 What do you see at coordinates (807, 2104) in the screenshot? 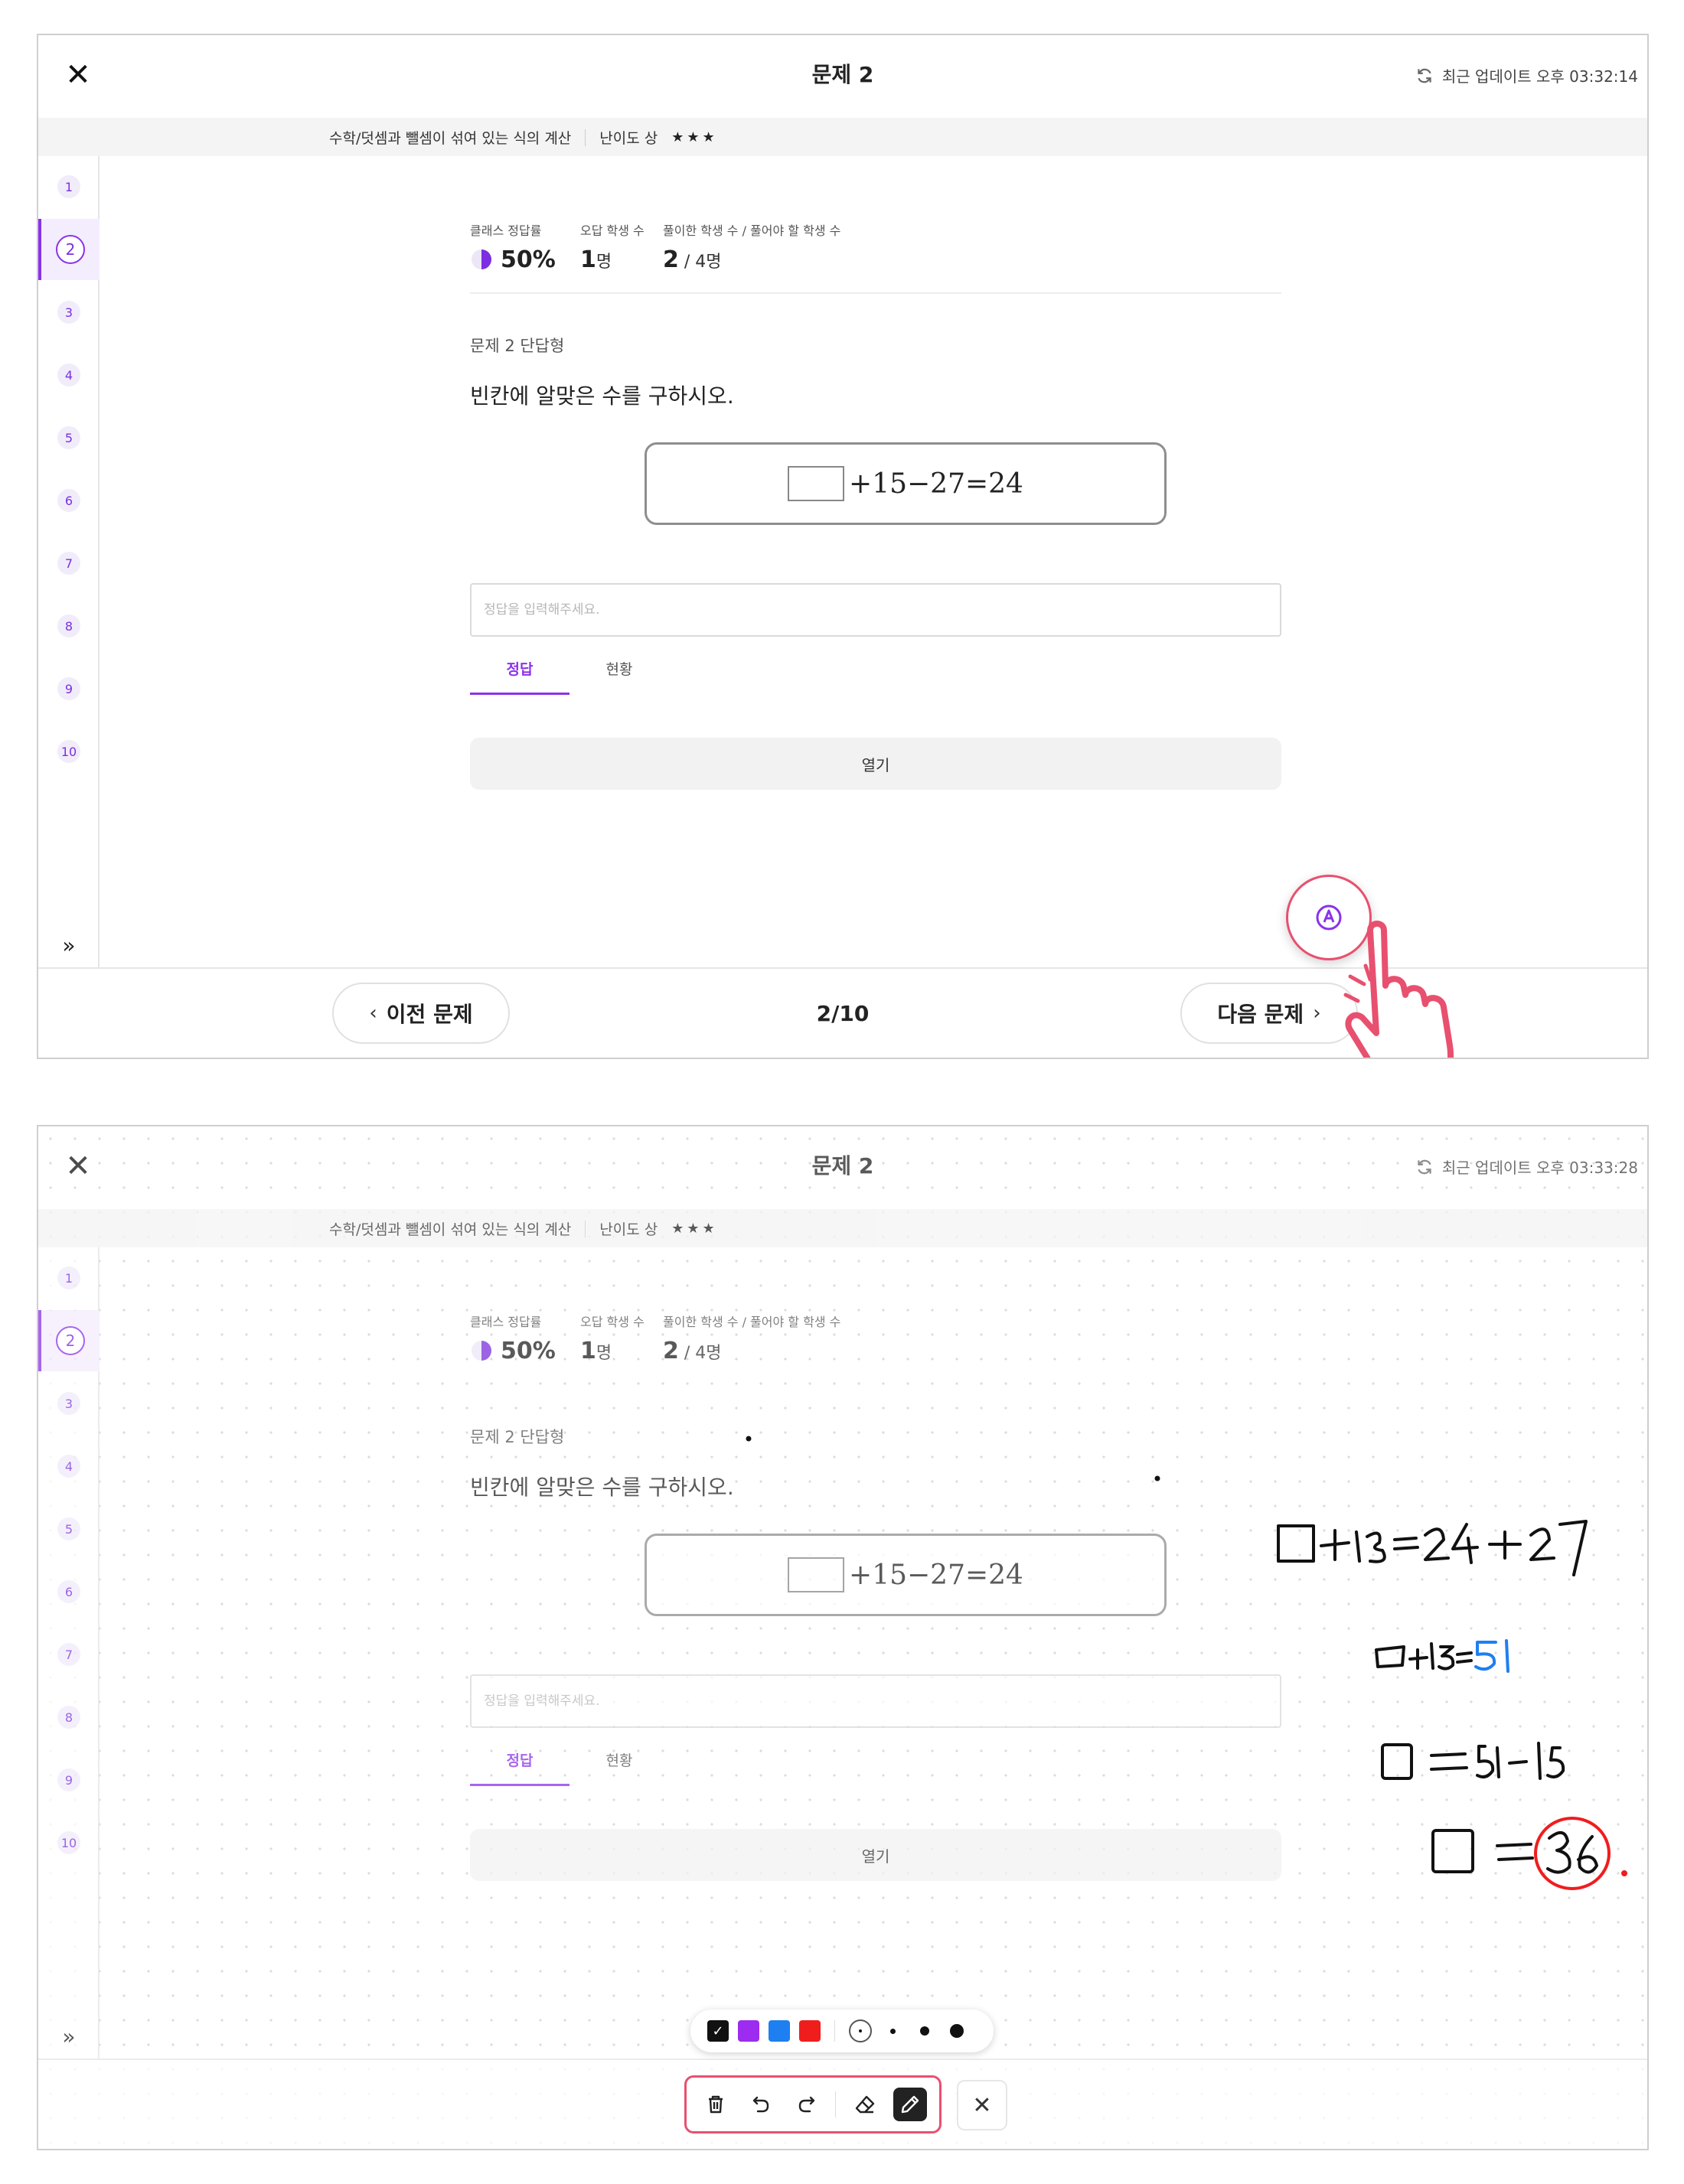
I see `redo-button` at bounding box center [807, 2104].